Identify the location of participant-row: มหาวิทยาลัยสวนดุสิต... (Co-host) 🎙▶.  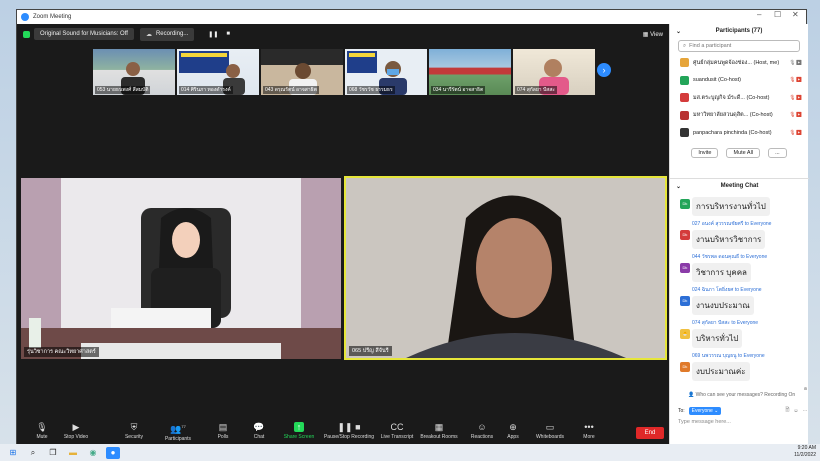
(739, 116).